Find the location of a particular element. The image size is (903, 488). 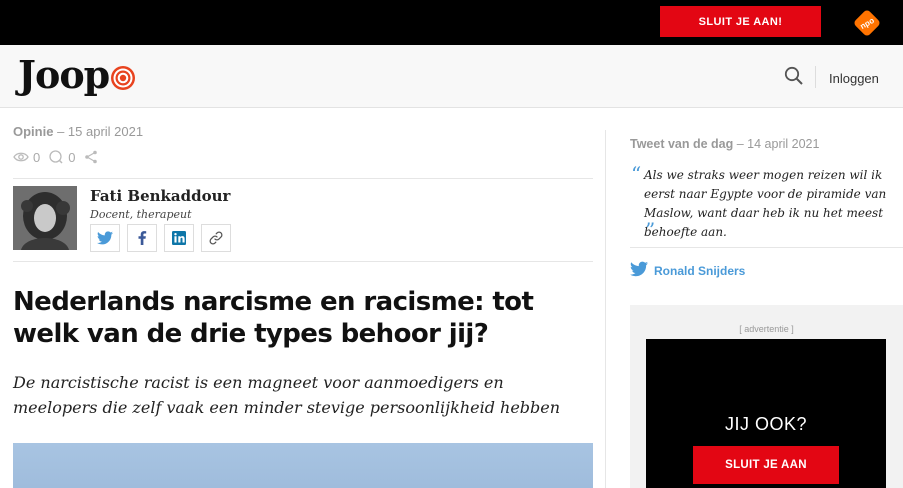

ad-headline: JIJ OOK? is located at coordinates (766, 424).